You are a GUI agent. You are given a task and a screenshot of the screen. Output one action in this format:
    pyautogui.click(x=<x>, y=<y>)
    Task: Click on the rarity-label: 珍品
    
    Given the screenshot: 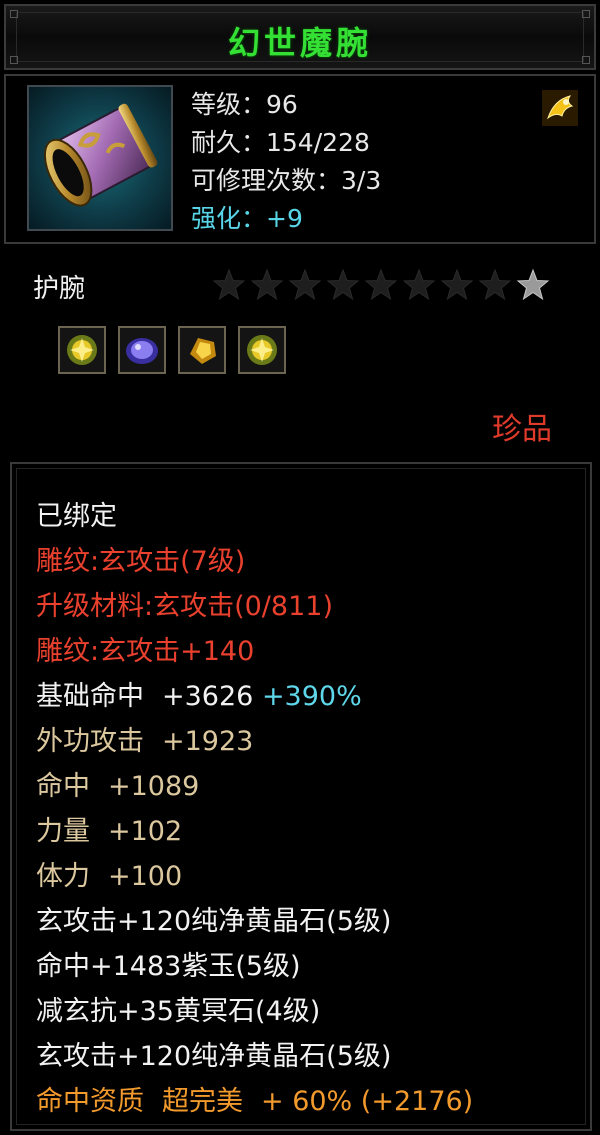 What is the action you would take?
    pyautogui.click(x=522, y=429)
    